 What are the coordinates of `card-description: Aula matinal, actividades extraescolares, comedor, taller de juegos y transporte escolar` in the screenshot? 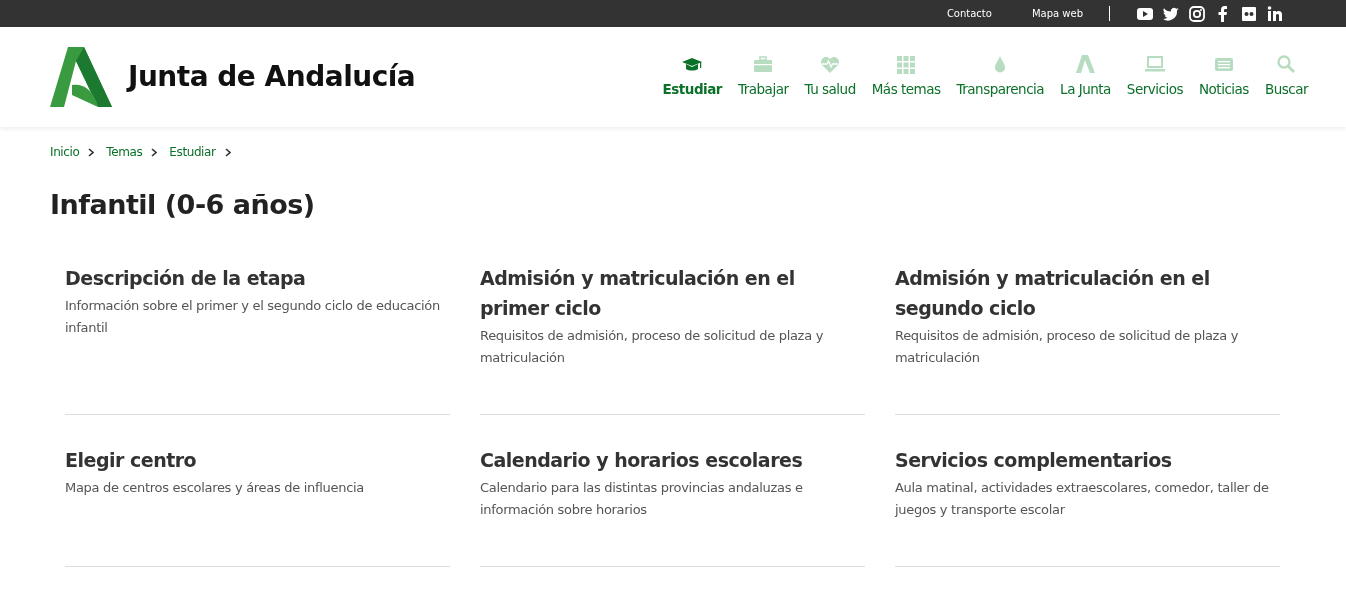 It's located at (1082, 499).